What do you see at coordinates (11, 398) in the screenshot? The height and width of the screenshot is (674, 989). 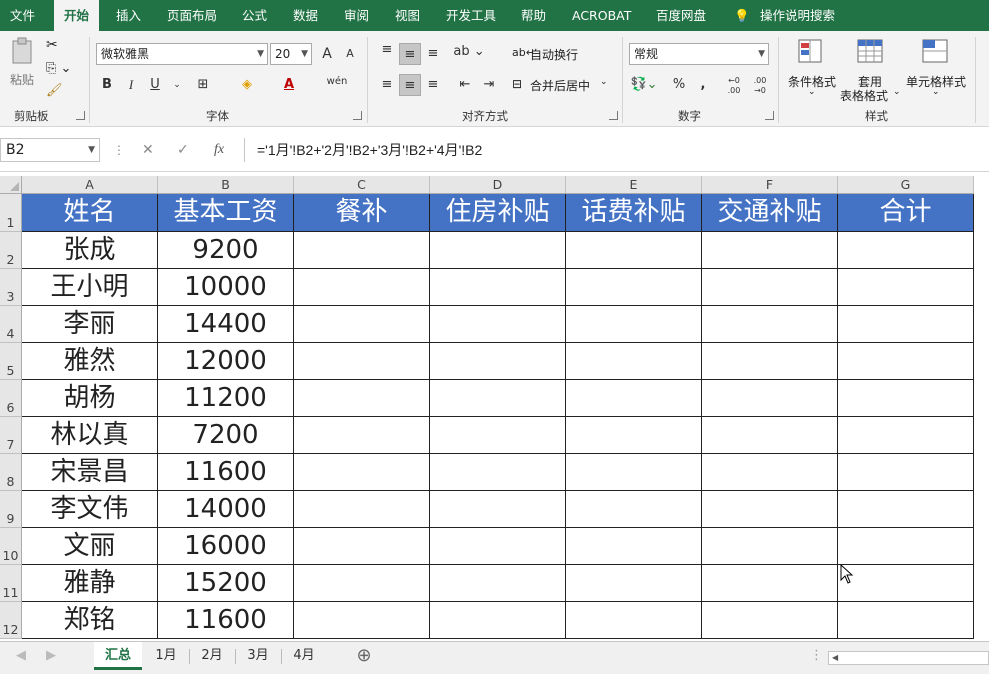 I see `row-header-6: 6` at bounding box center [11, 398].